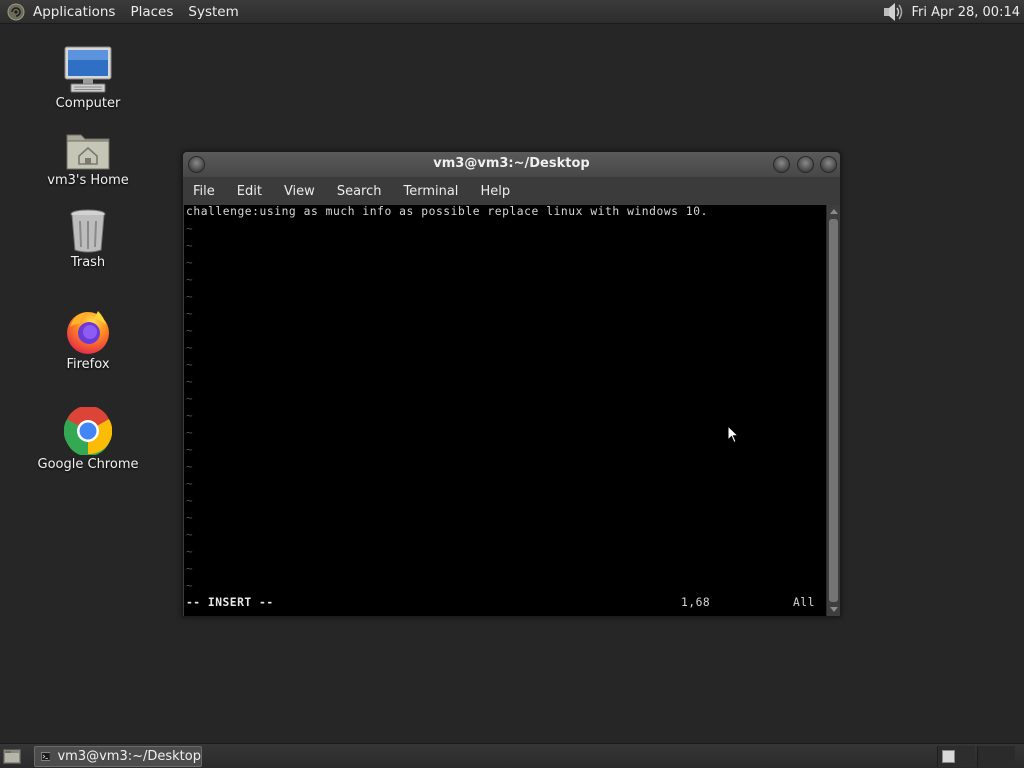  What do you see at coordinates (696, 602) in the screenshot?
I see `cursor-position: 1,68` at bounding box center [696, 602].